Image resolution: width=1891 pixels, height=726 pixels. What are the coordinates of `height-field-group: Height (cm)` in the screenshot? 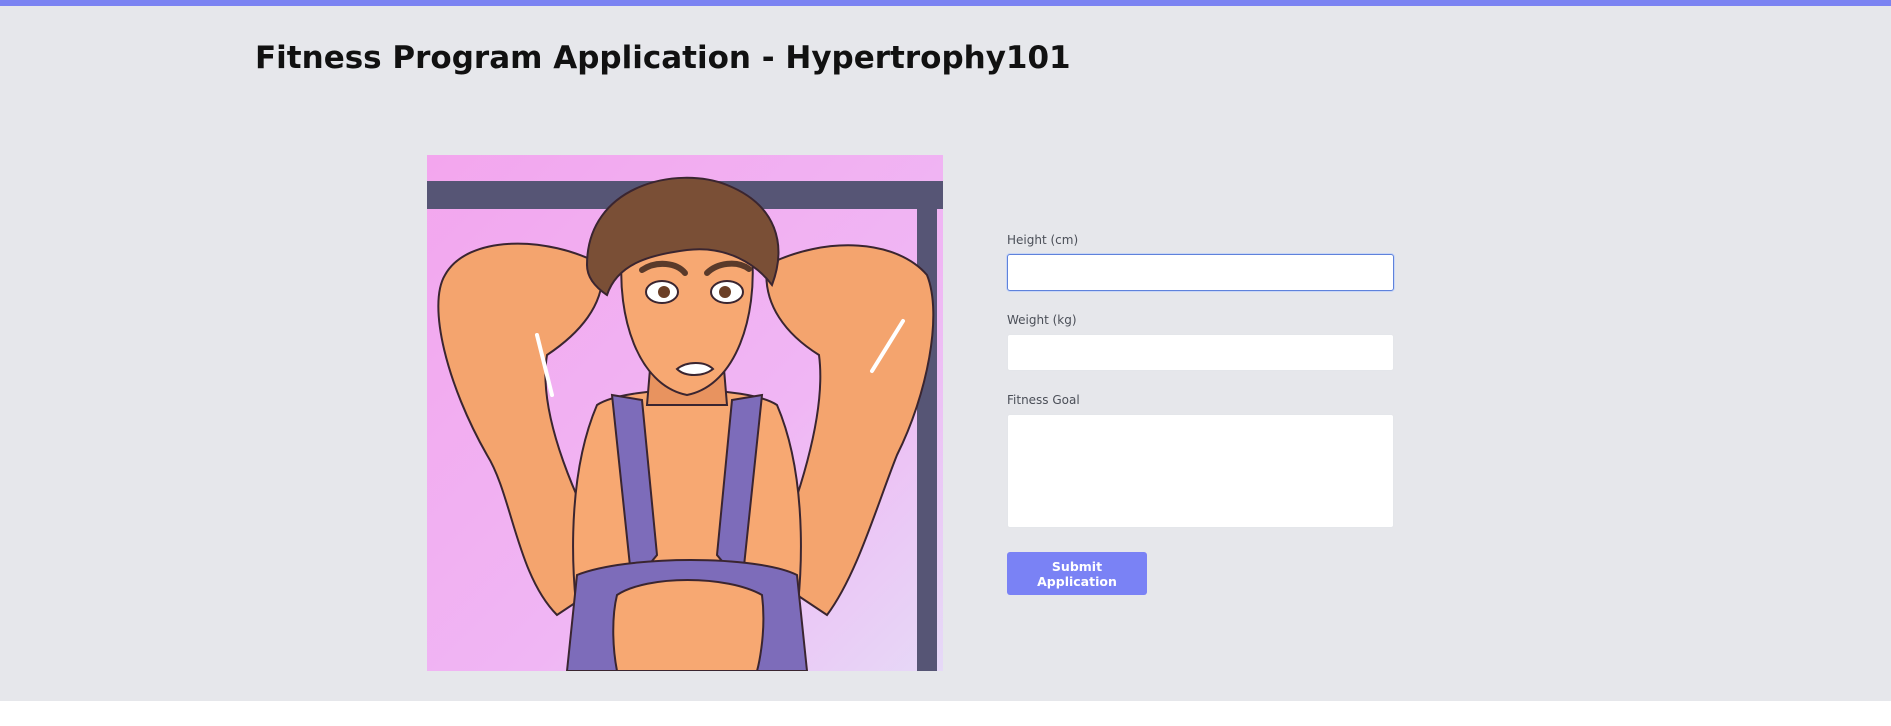 It's located at (1200, 261).